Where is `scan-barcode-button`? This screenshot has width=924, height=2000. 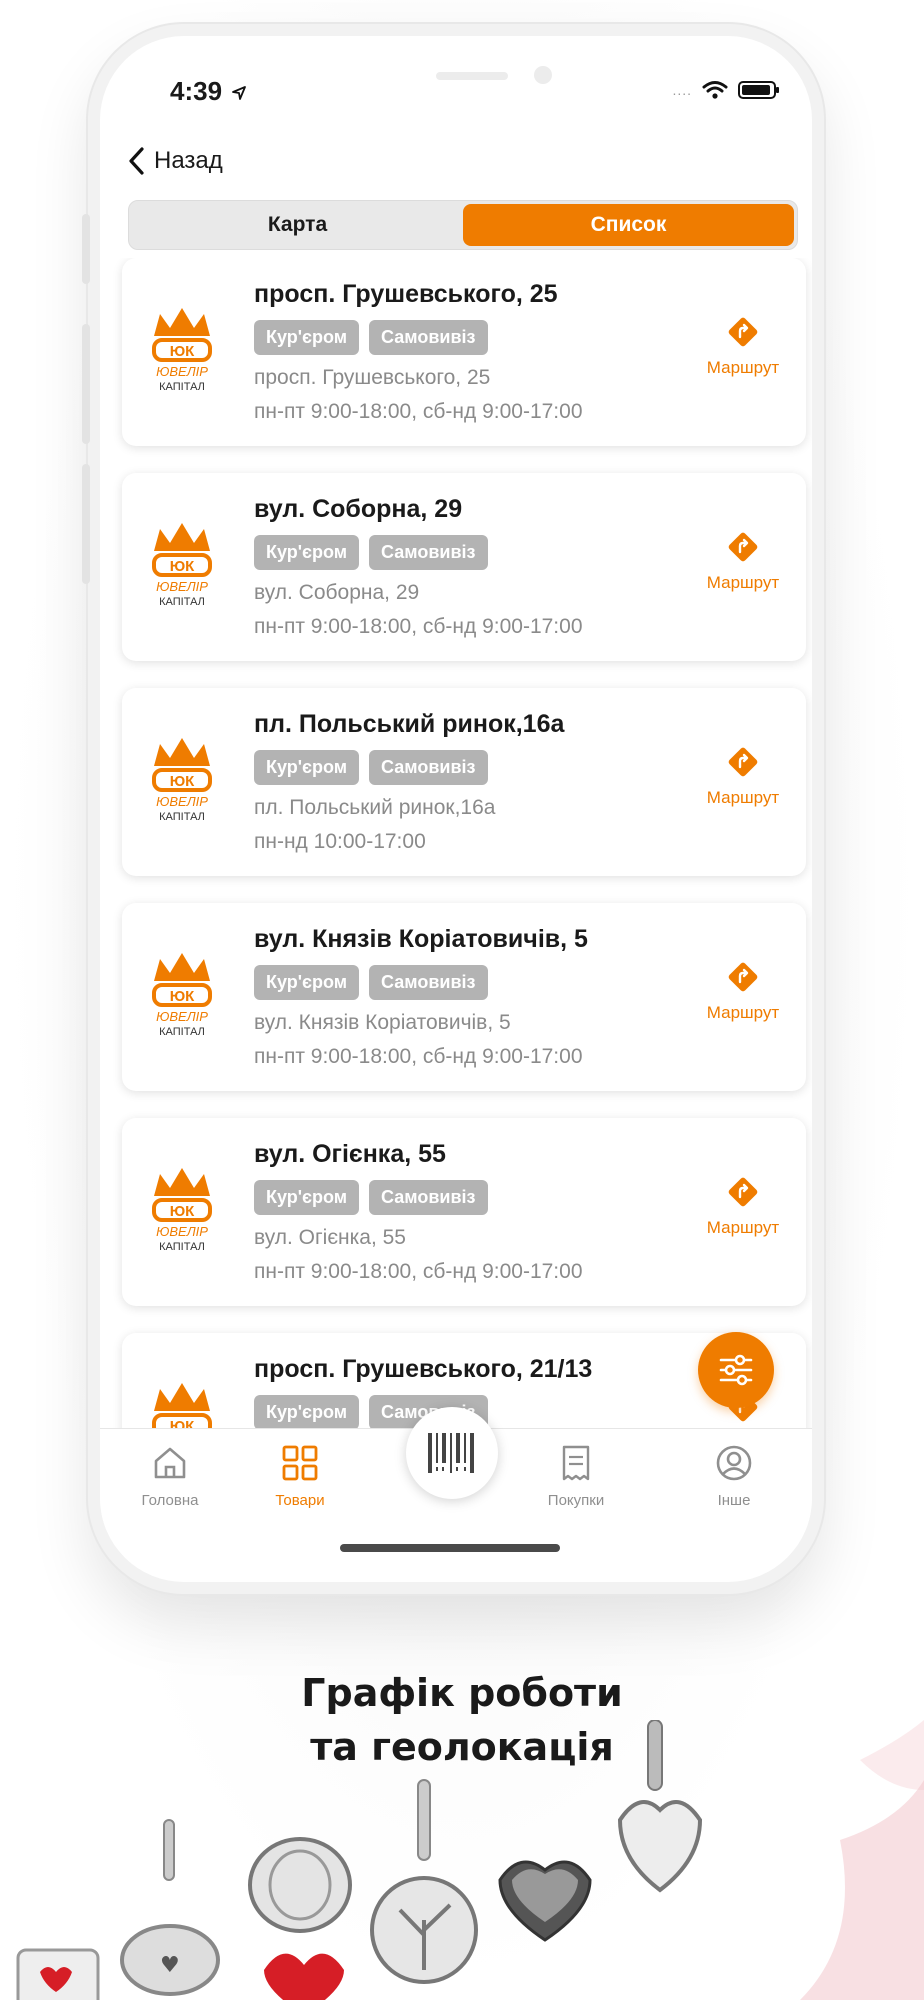 scan-barcode-button is located at coordinates (452, 1453).